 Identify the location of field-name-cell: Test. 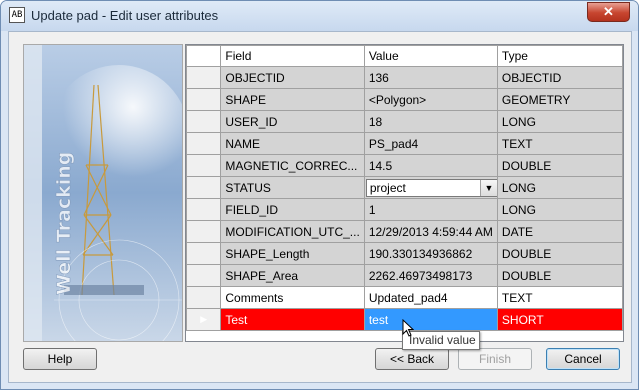
(292, 319).